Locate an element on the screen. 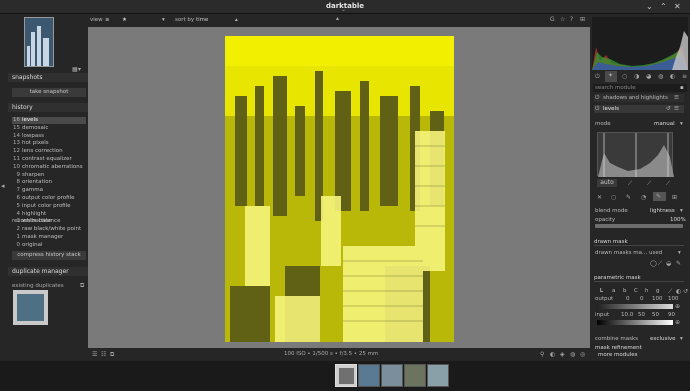 This screenshot has width=690, height=391. styles-icon: ☷ is located at coordinates (103, 354).